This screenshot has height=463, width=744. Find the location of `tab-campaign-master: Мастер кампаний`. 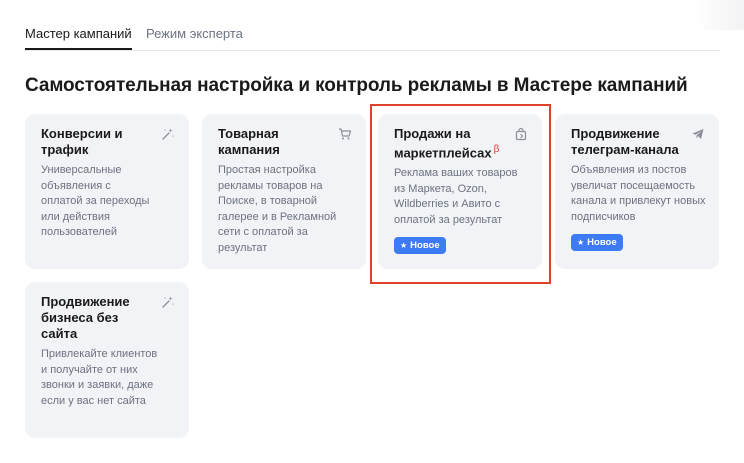

tab-campaign-master: Мастер кампаний is located at coordinates (78, 38).